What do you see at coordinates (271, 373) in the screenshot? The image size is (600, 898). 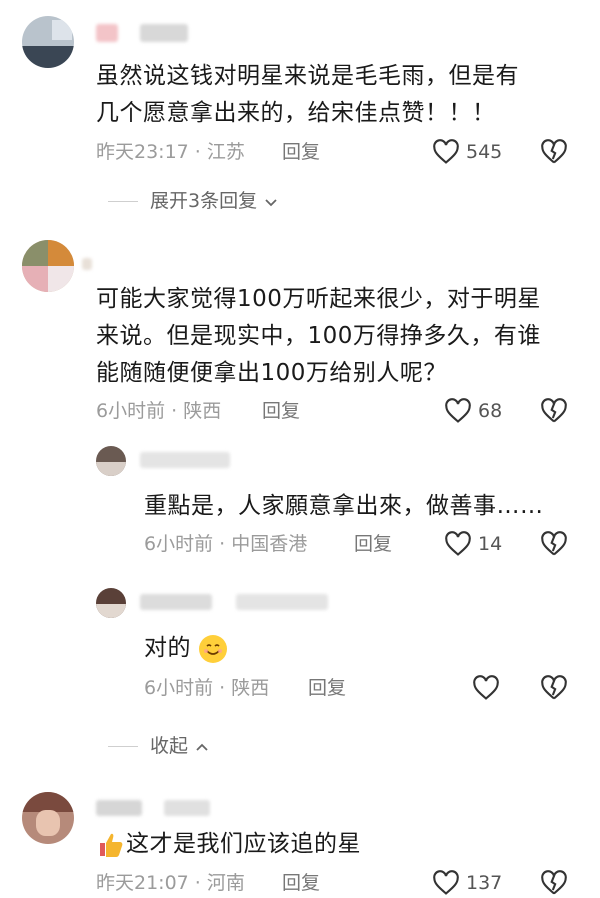 I see `comment-text: 能随随便便拿出100万给别人呢？` at bounding box center [271, 373].